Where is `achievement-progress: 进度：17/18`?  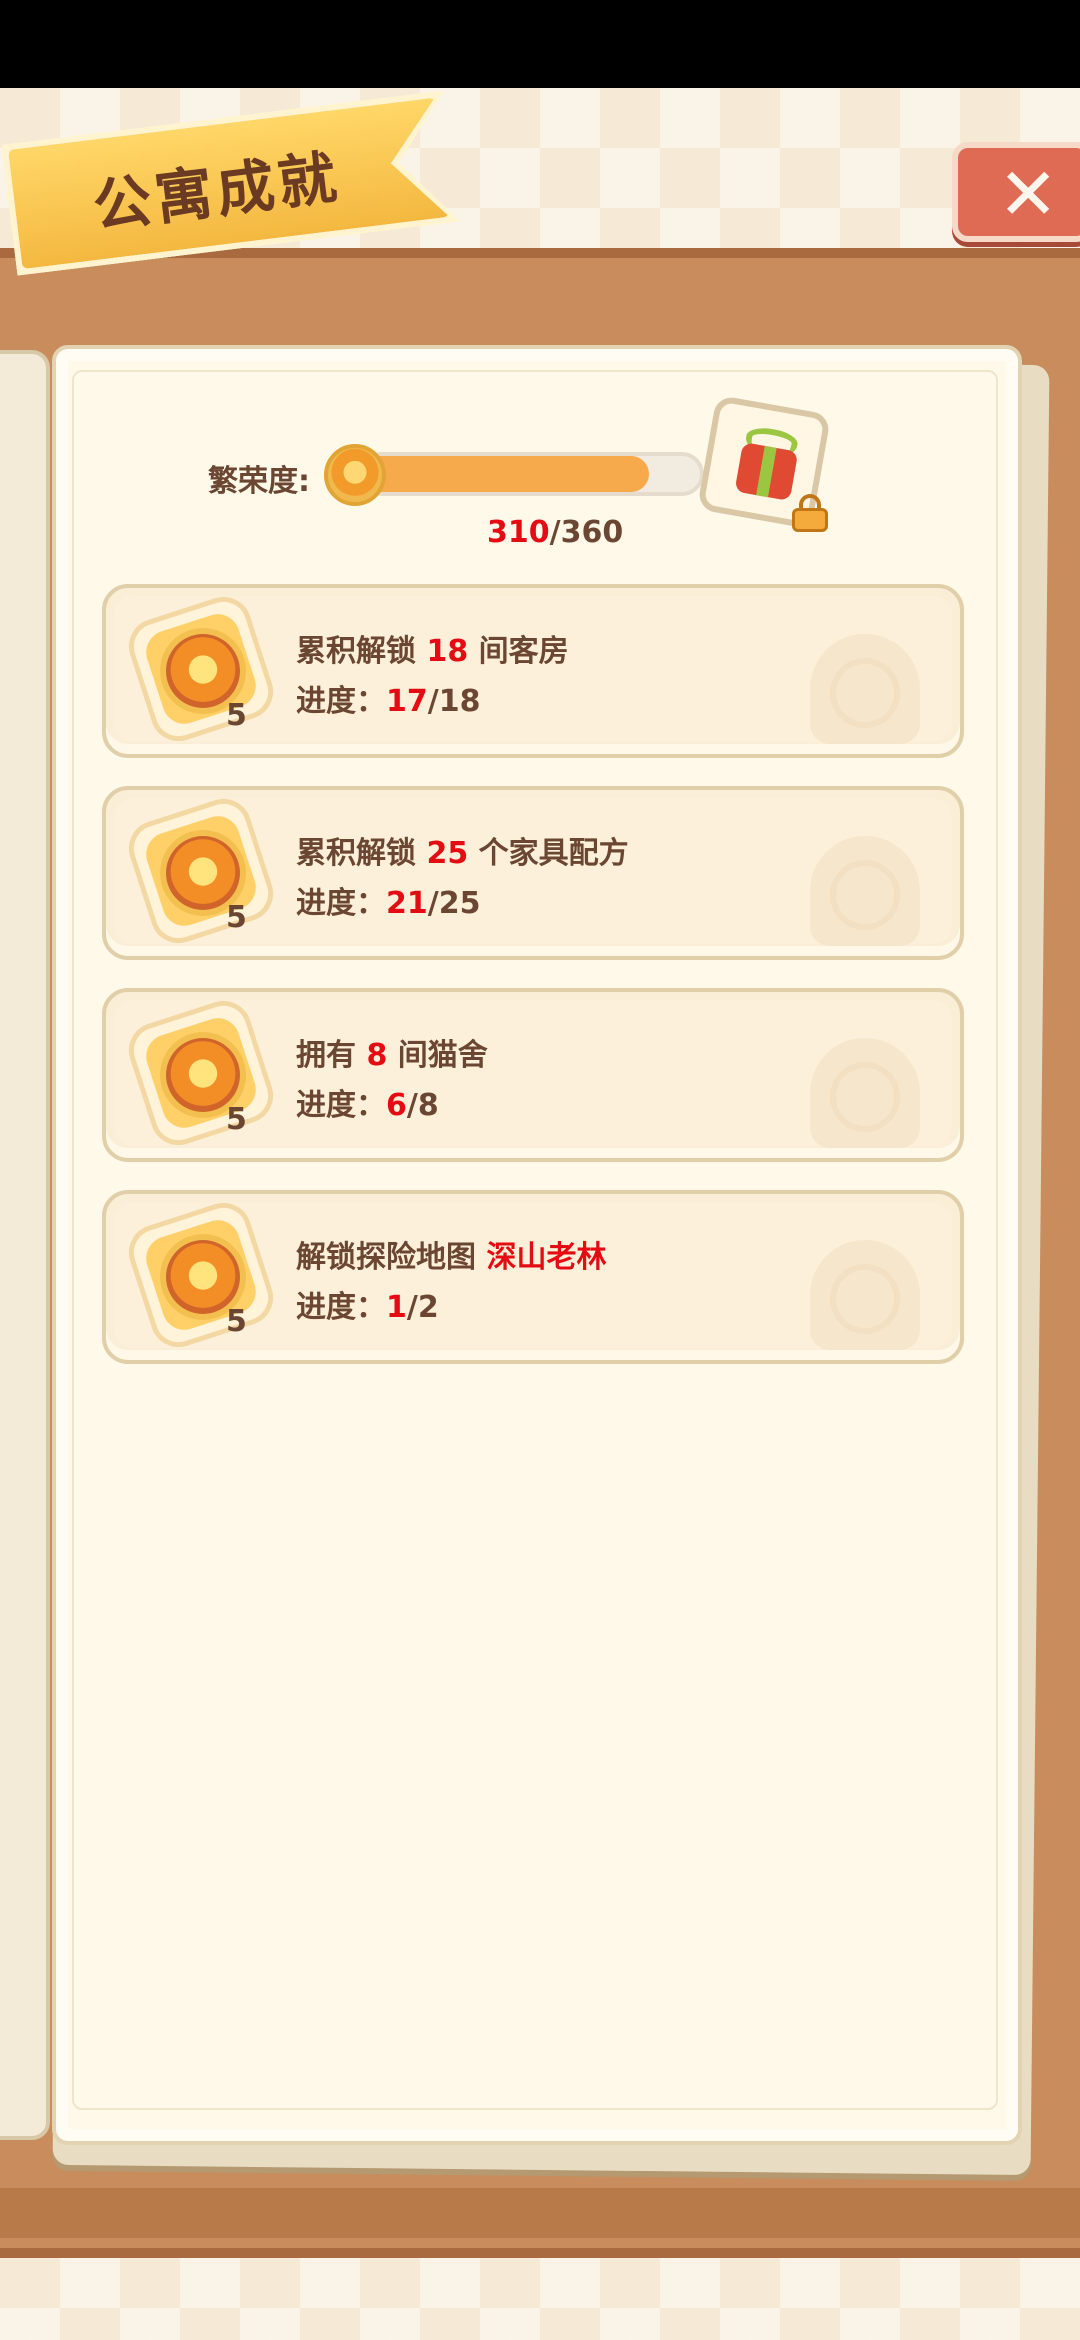 achievement-progress: 进度：17/18 is located at coordinates (388, 698).